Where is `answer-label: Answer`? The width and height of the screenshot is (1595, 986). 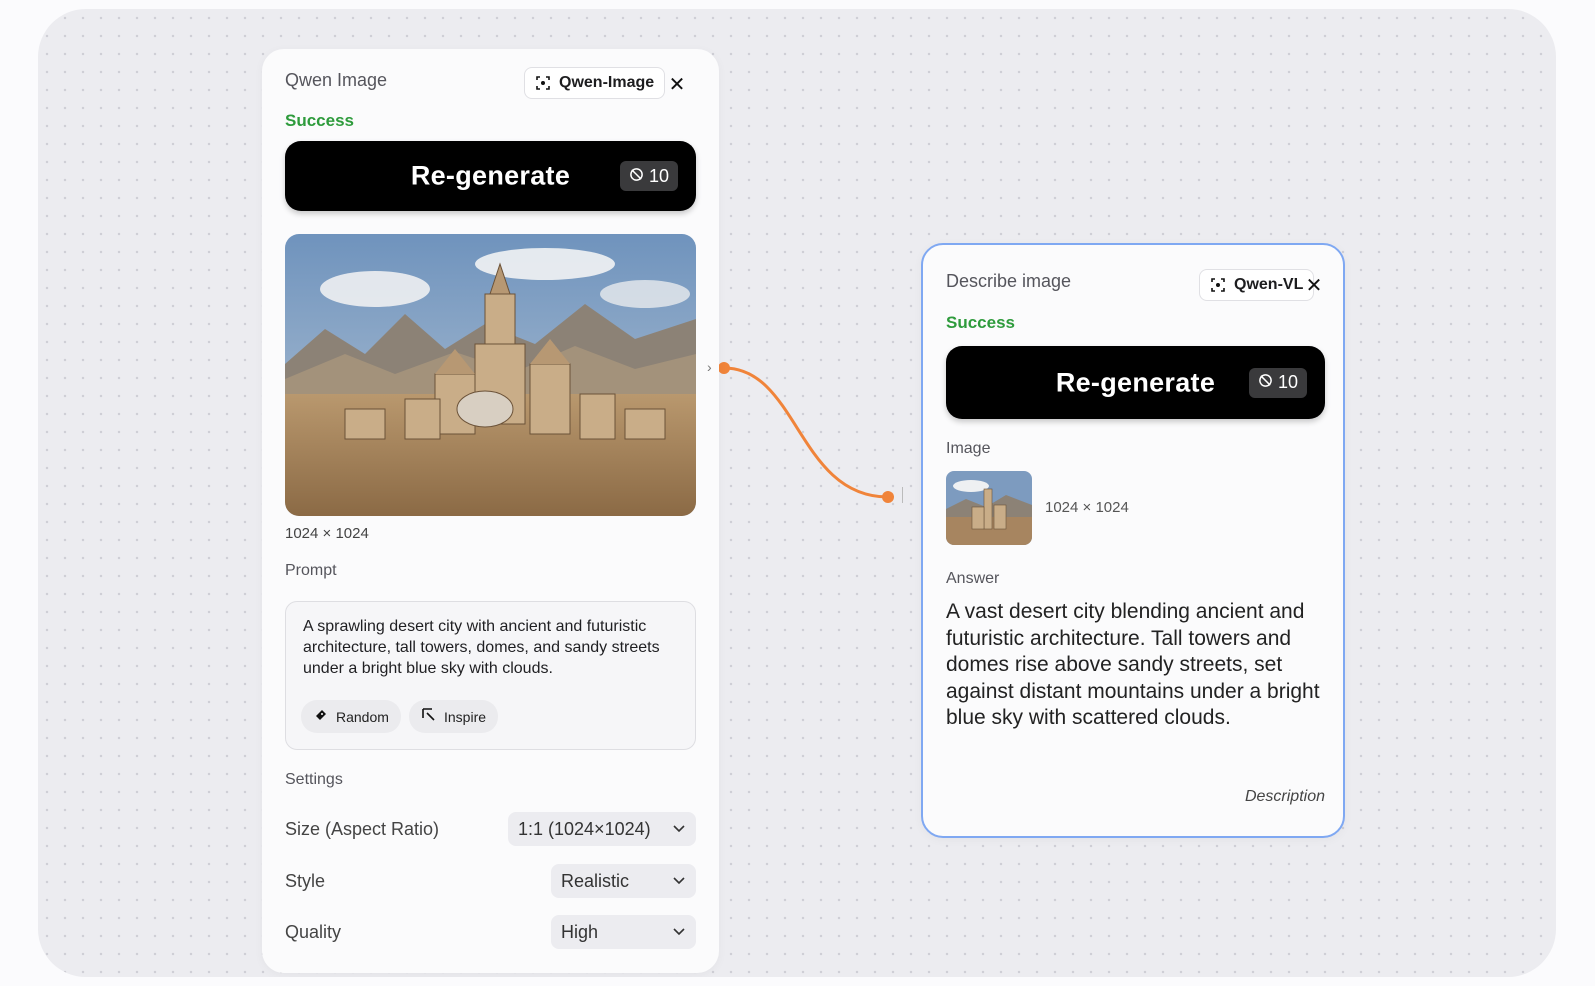
answer-label: Answer is located at coordinates (973, 578).